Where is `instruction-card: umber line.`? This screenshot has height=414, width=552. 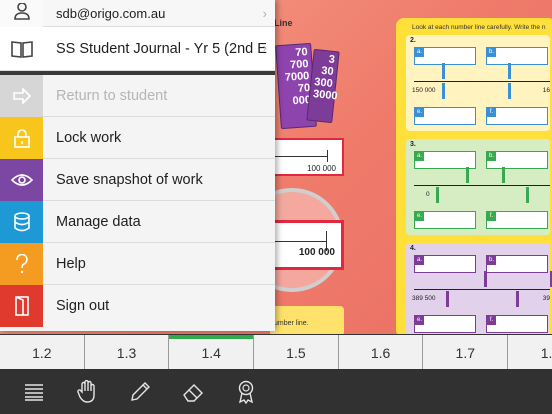
instruction-card: umber line. is located at coordinates (307, 320).